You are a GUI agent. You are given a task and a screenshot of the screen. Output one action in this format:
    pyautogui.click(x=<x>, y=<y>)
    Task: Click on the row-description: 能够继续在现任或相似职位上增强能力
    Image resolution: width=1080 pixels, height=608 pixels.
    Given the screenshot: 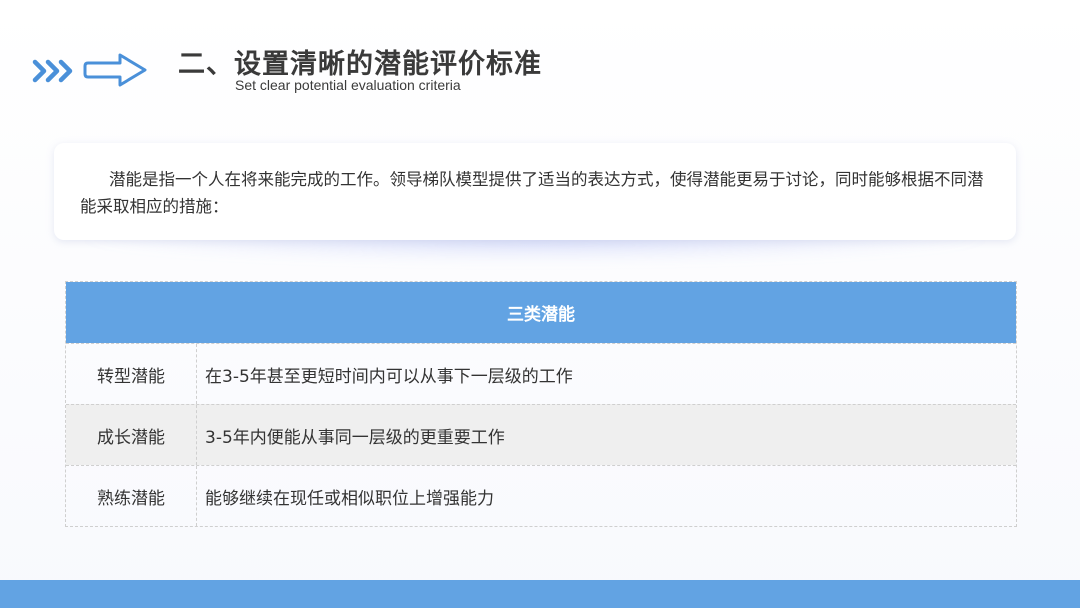 What is the action you would take?
    pyautogui.click(x=349, y=498)
    